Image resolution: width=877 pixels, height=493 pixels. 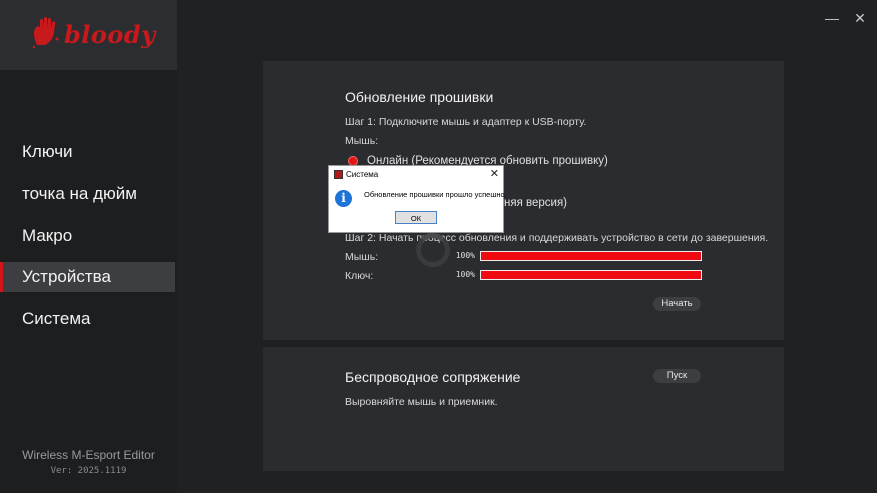 I want to click on firmware-title: Обновление прошивки, so click(x=419, y=97).